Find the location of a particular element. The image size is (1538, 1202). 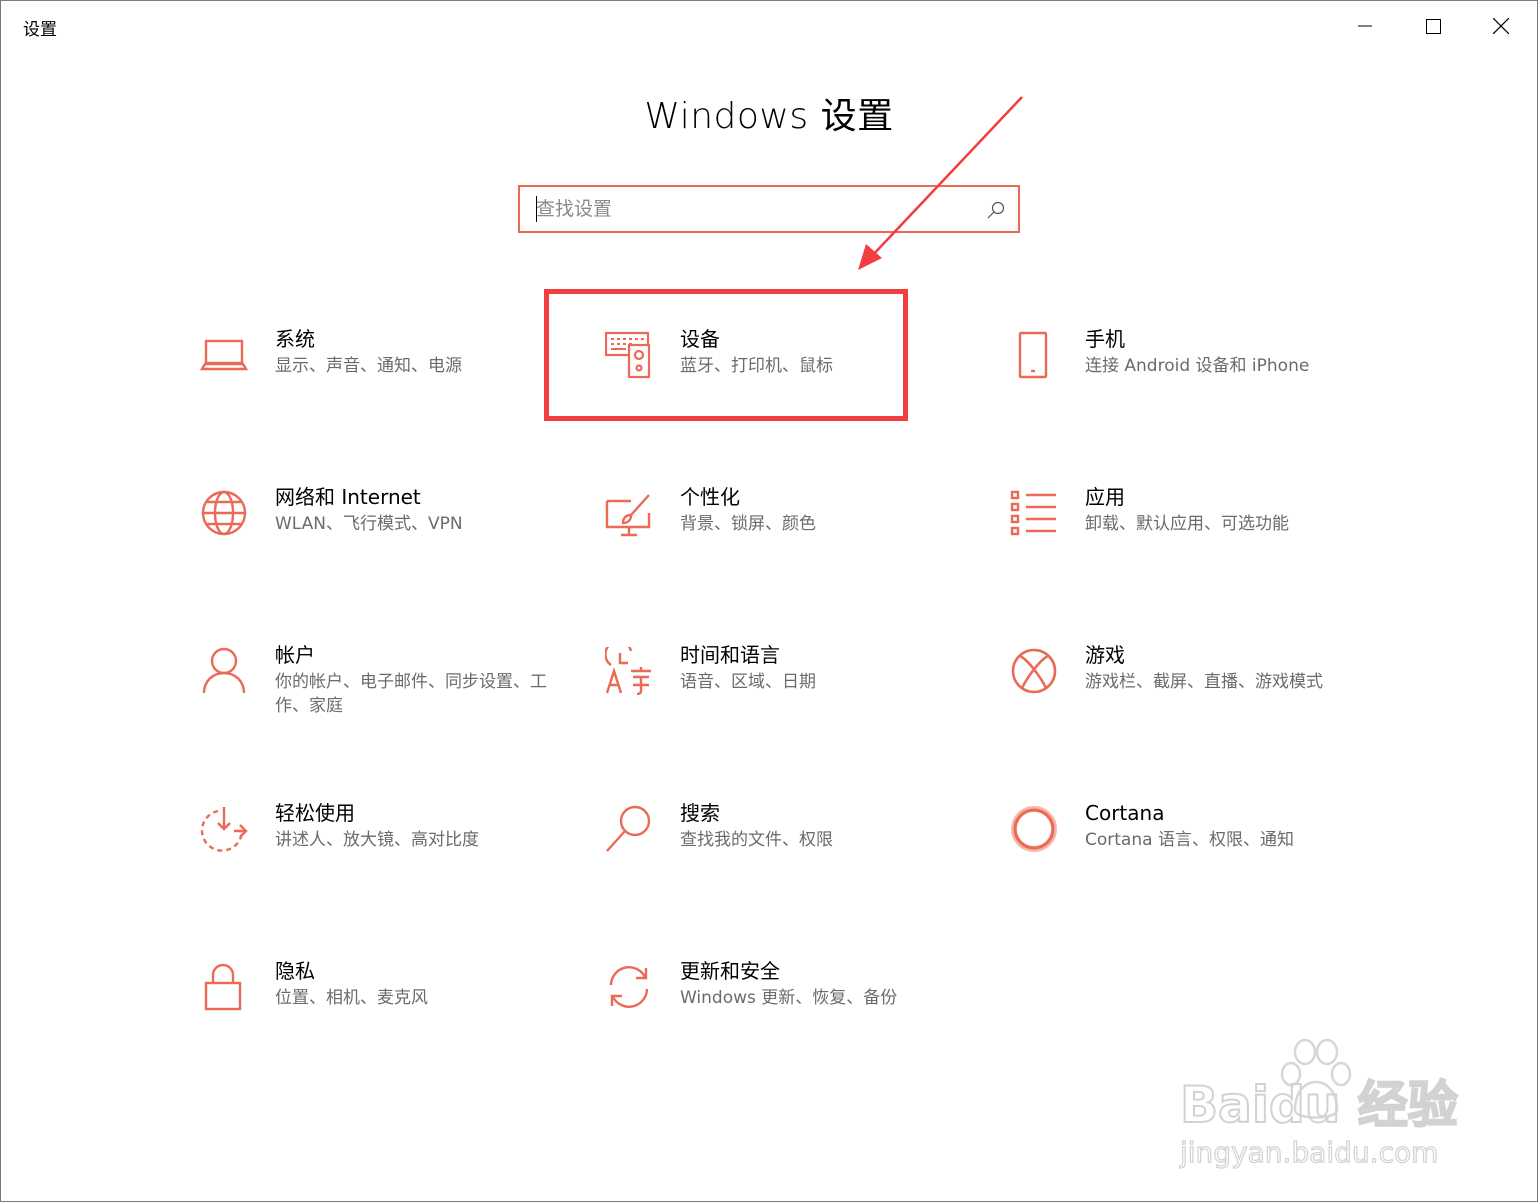

person-icon is located at coordinates (224, 671).